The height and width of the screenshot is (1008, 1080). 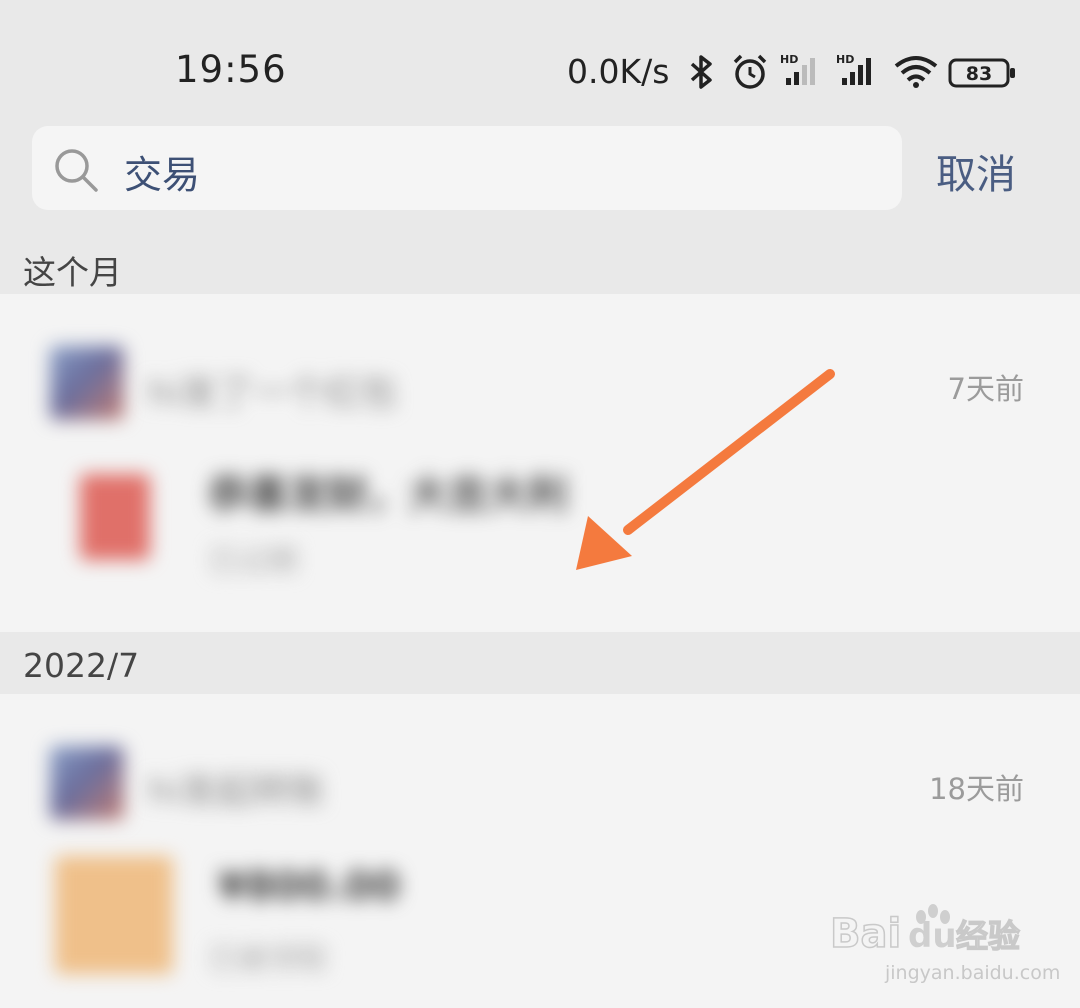 I want to click on annotation-arrow-icon, so click(x=705, y=469).